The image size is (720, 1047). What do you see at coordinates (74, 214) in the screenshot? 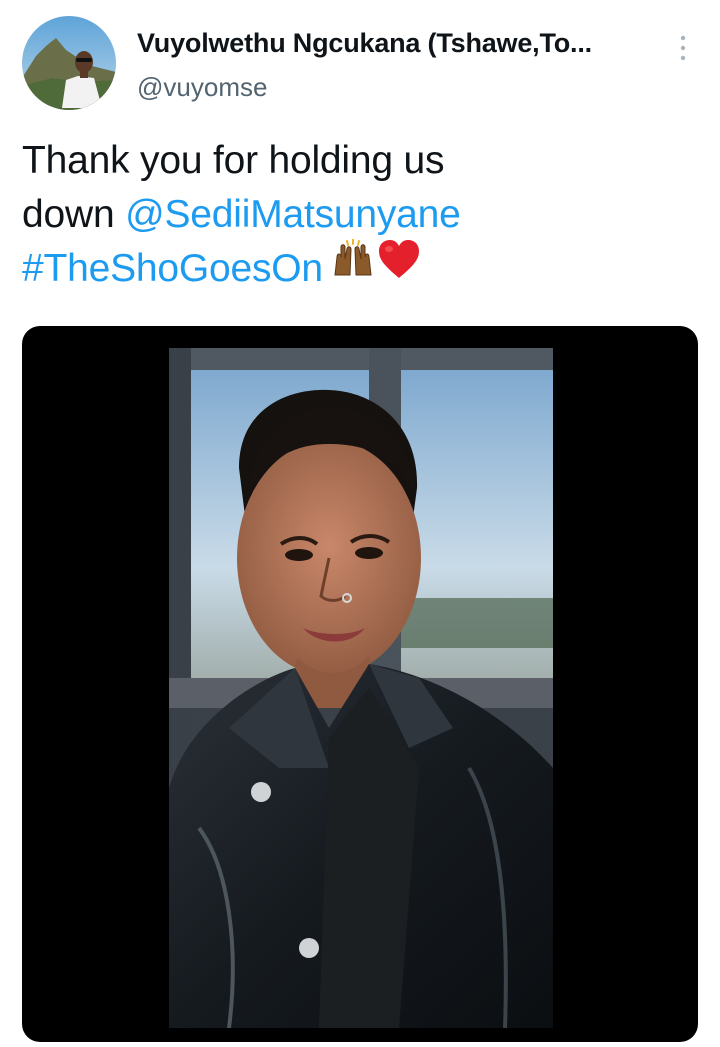
I see `tweet-text-prefix: down` at bounding box center [74, 214].